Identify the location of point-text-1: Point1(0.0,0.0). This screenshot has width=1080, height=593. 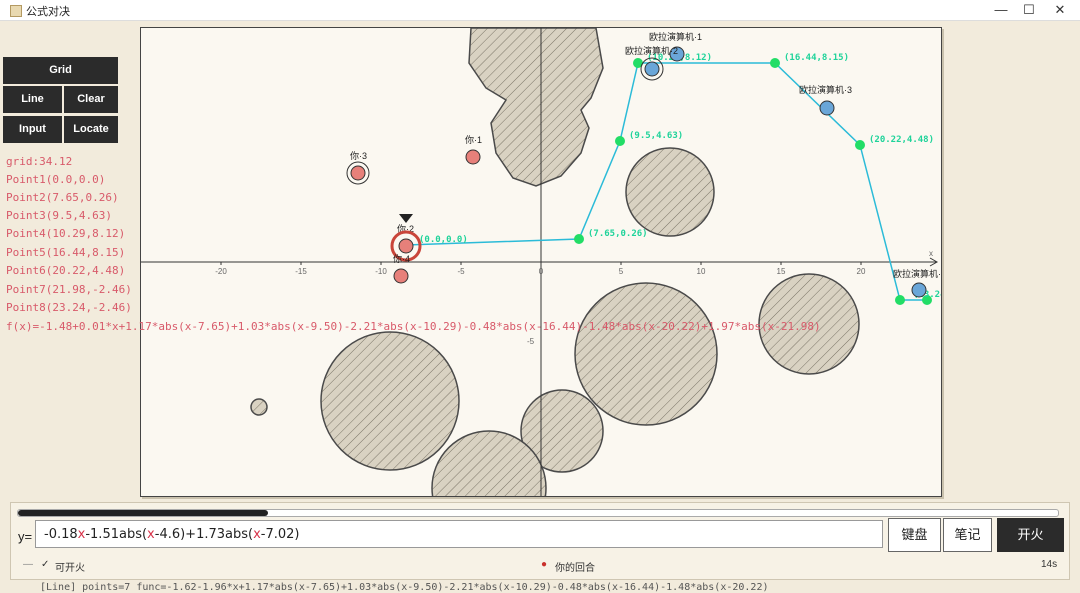
(56, 179).